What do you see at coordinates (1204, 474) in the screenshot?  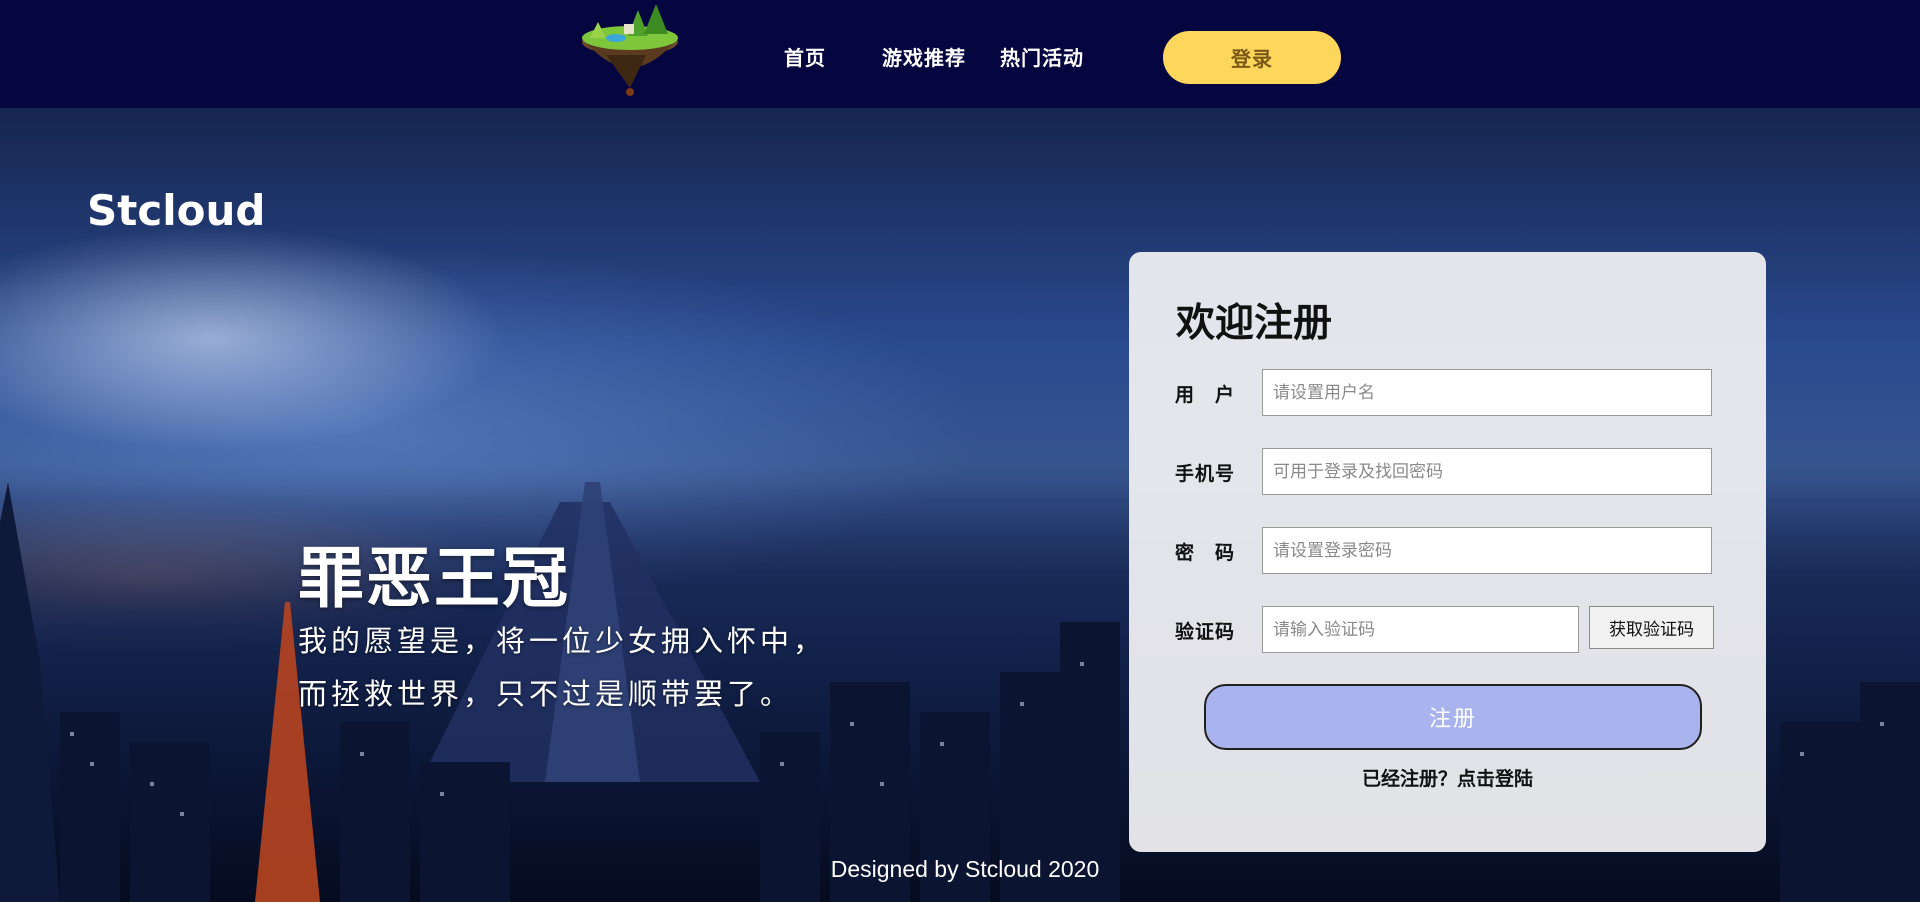 I see `phone-label: 手机号` at bounding box center [1204, 474].